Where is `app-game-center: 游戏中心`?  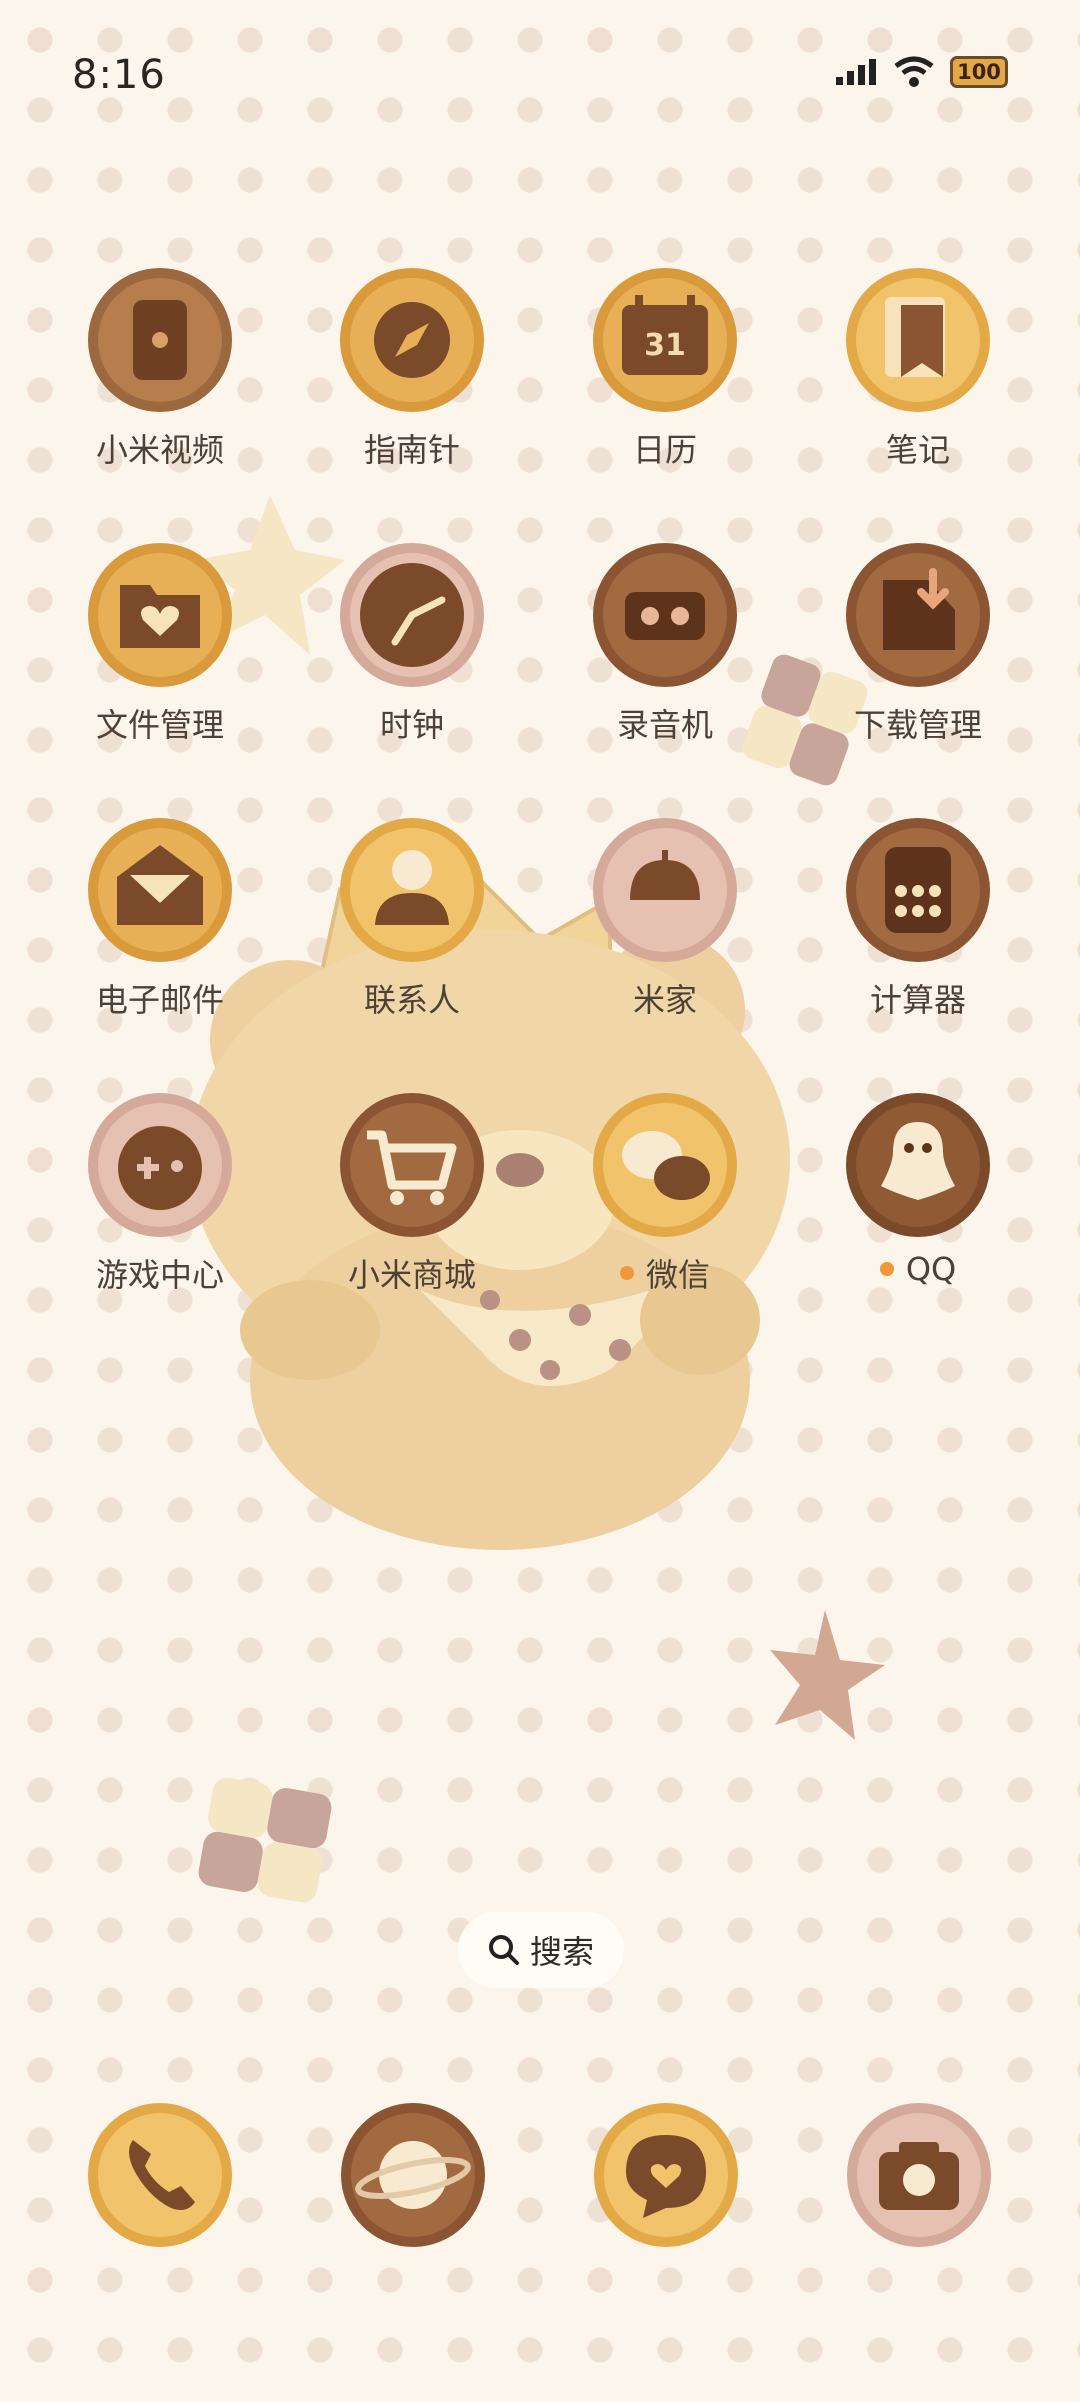 app-game-center: 游戏中心 is located at coordinates (160, 1192).